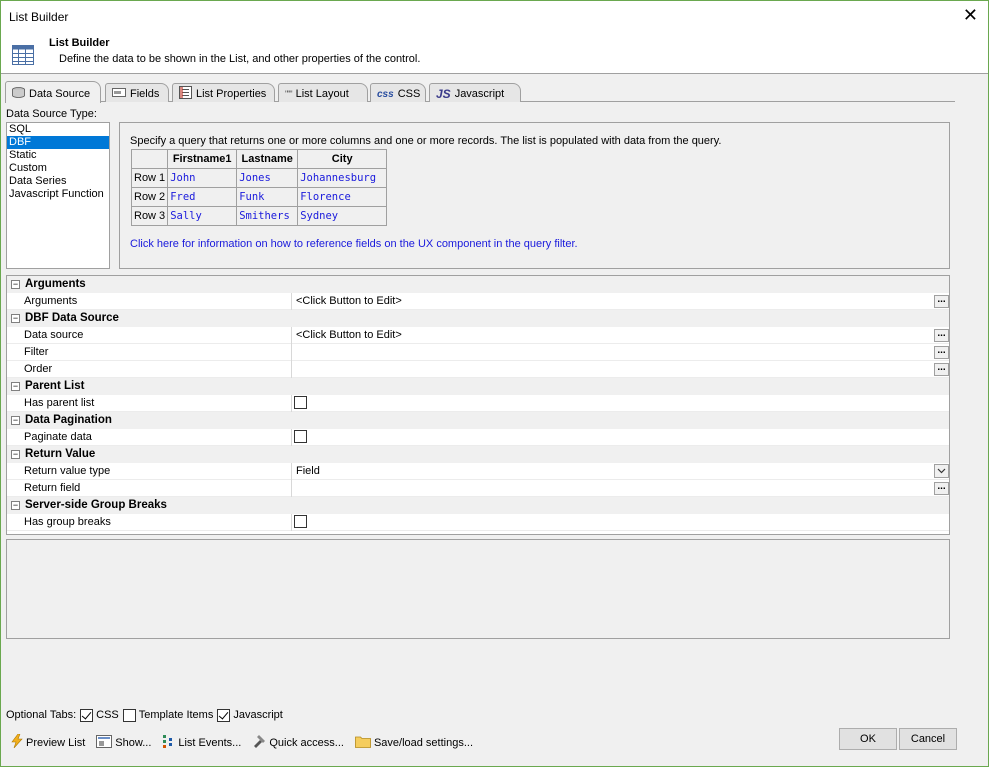 Image resolution: width=989 pixels, height=767 pixels. I want to click on property-value-text: Field, so click(308, 471).